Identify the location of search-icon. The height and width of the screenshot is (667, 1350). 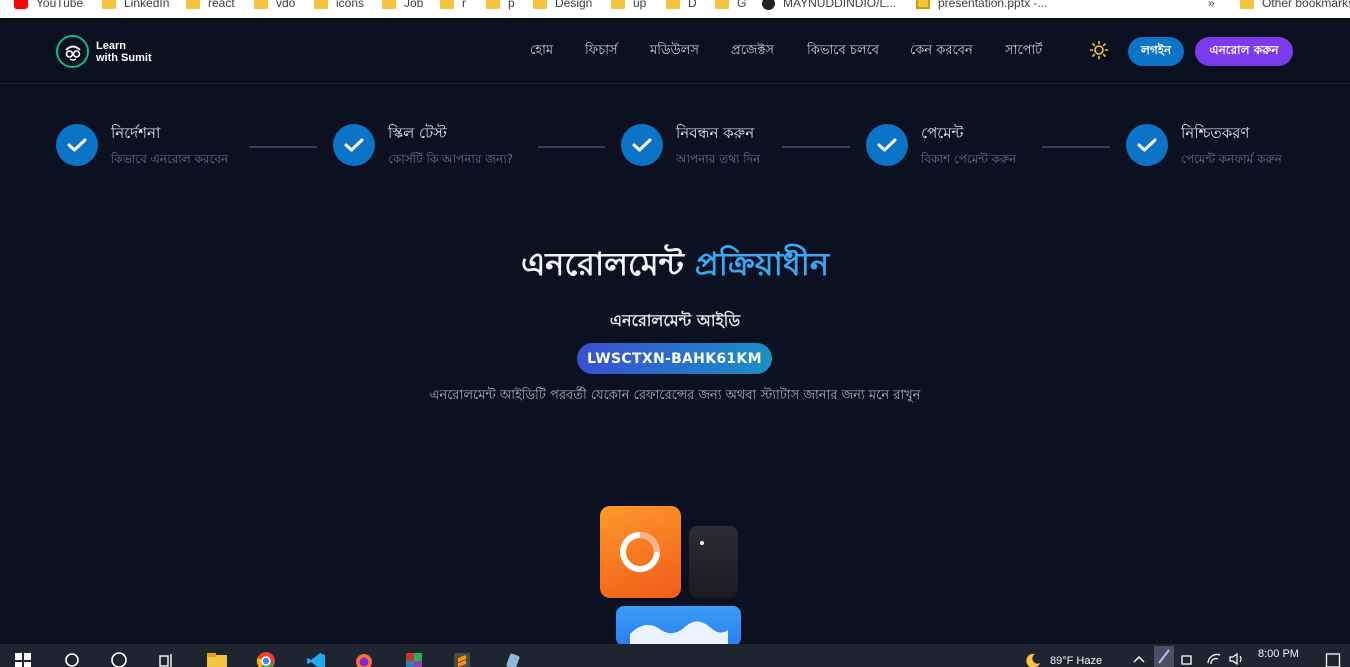
(74, 659).